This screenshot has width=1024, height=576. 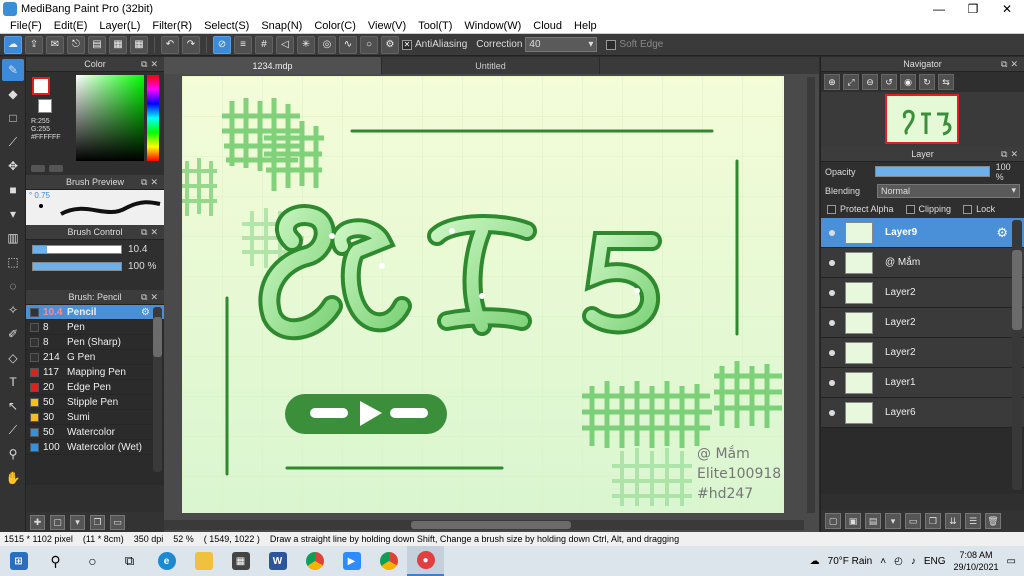 I want to click on menu-file: File(F), so click(x=26, y=26).